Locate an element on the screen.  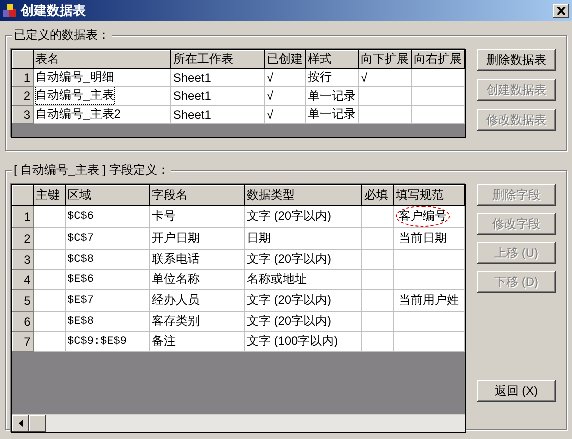
table-cell: $C$7 is located at coordinates (107, 239).